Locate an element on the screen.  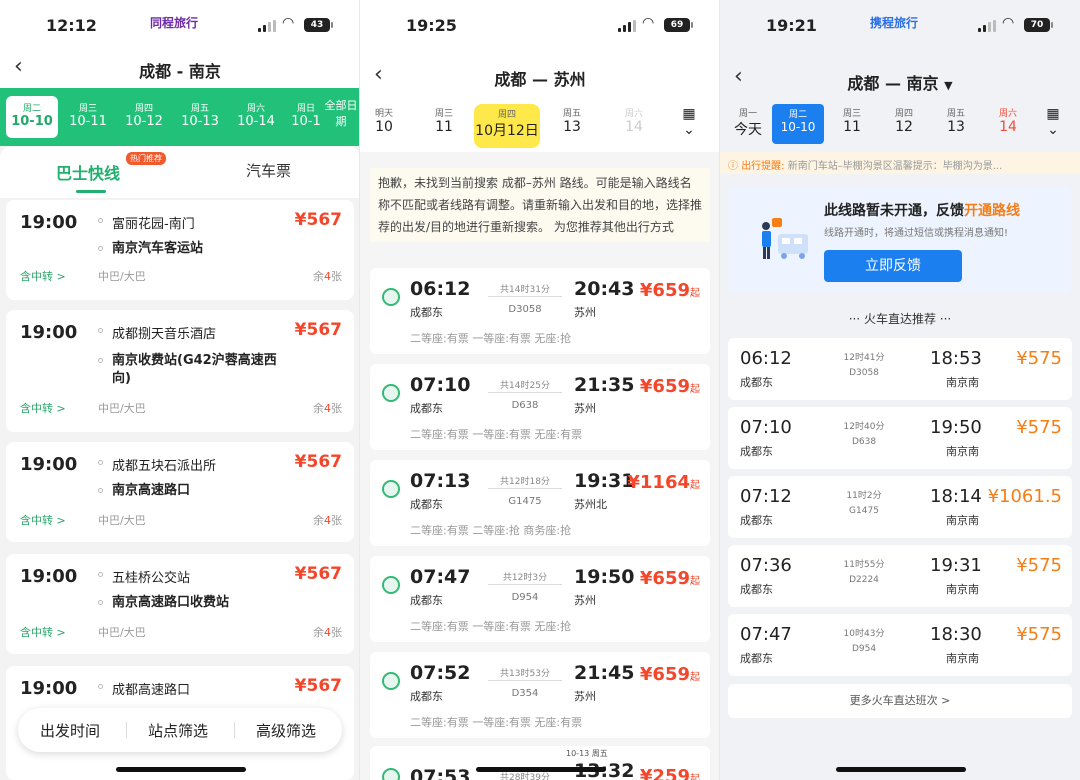
train-card: 06:12 成都东 12时41分 D3058 18:53 南京南 ¥575 is located at coordinates (900, 369).